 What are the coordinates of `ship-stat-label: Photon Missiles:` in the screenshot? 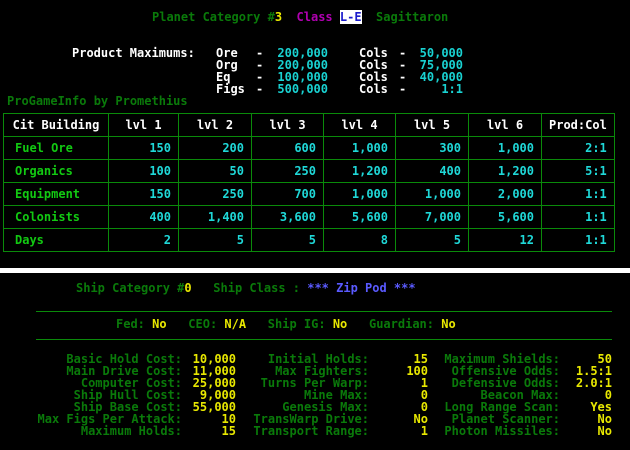 It's located at (502, 431).